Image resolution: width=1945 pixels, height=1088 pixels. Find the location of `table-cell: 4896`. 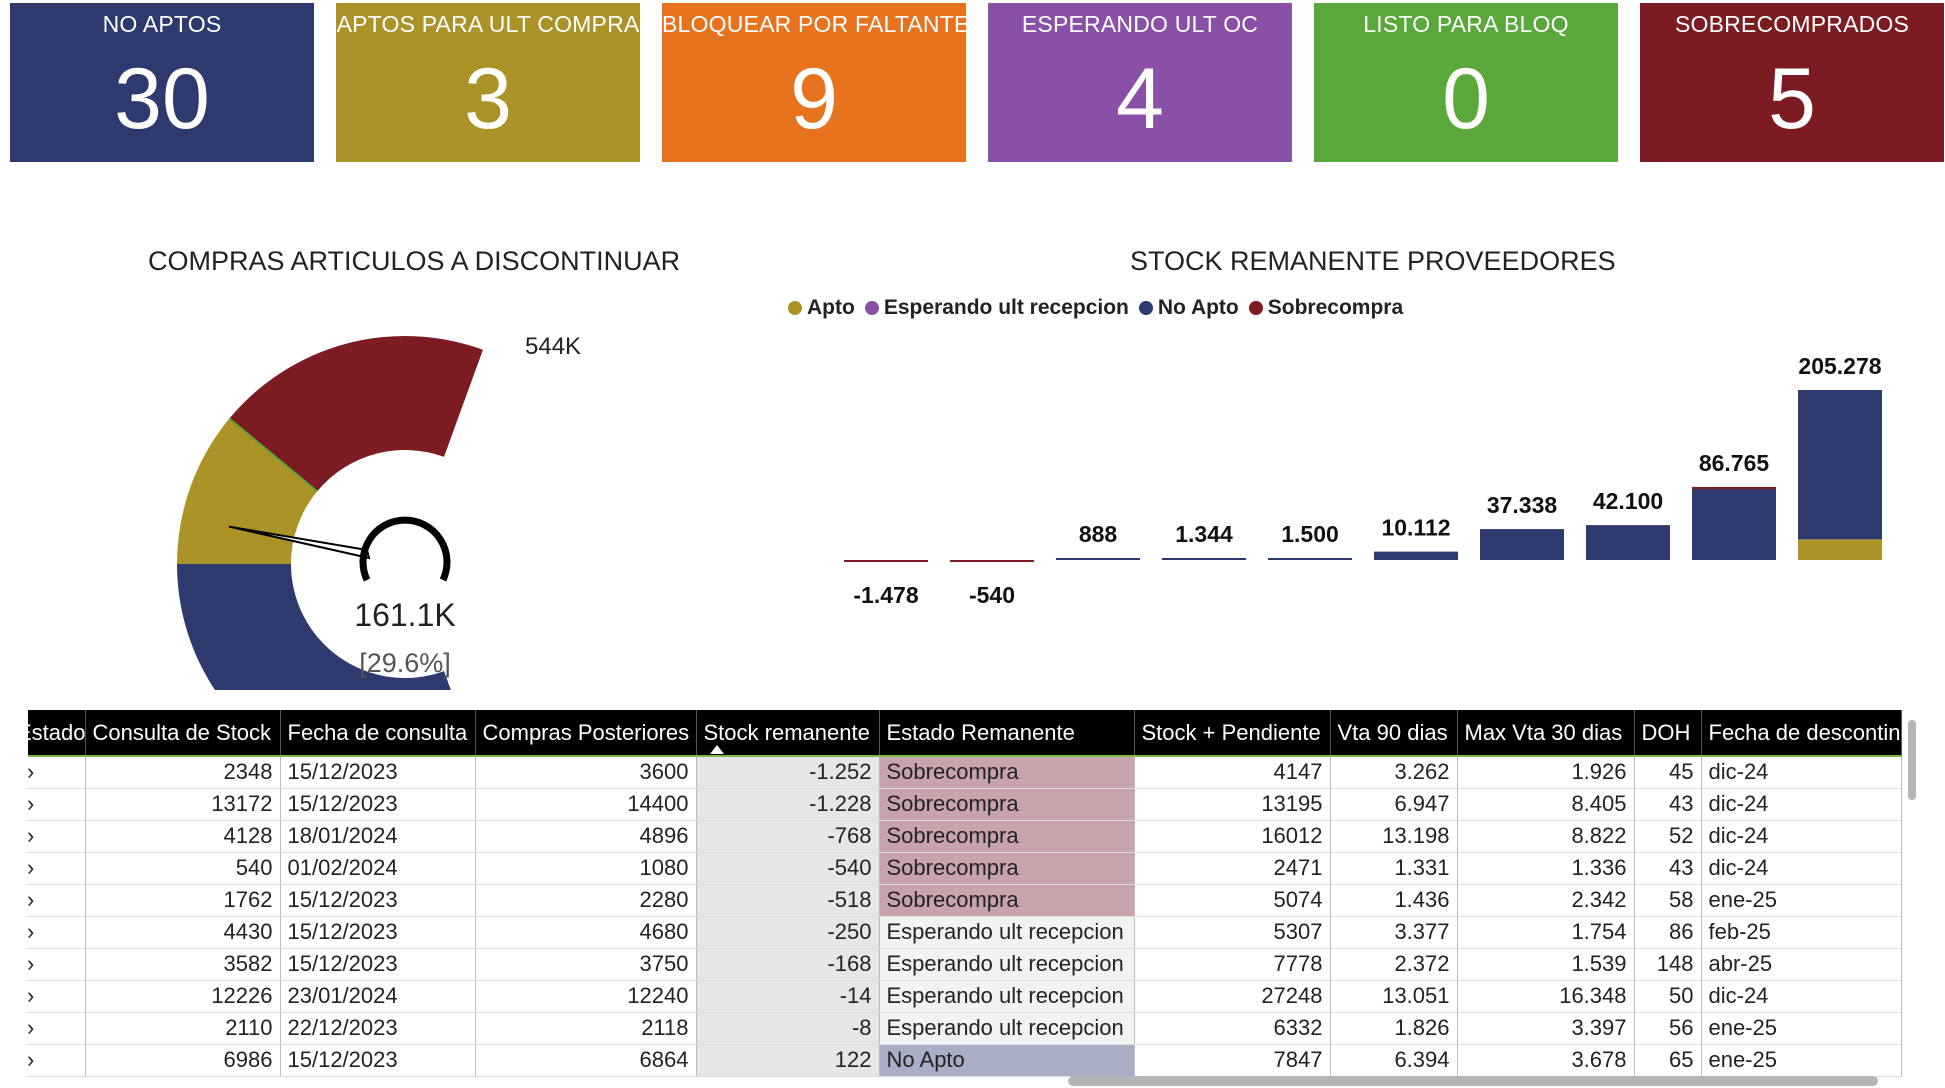

table-cell: 4896 is located at coordinates (586, 836).